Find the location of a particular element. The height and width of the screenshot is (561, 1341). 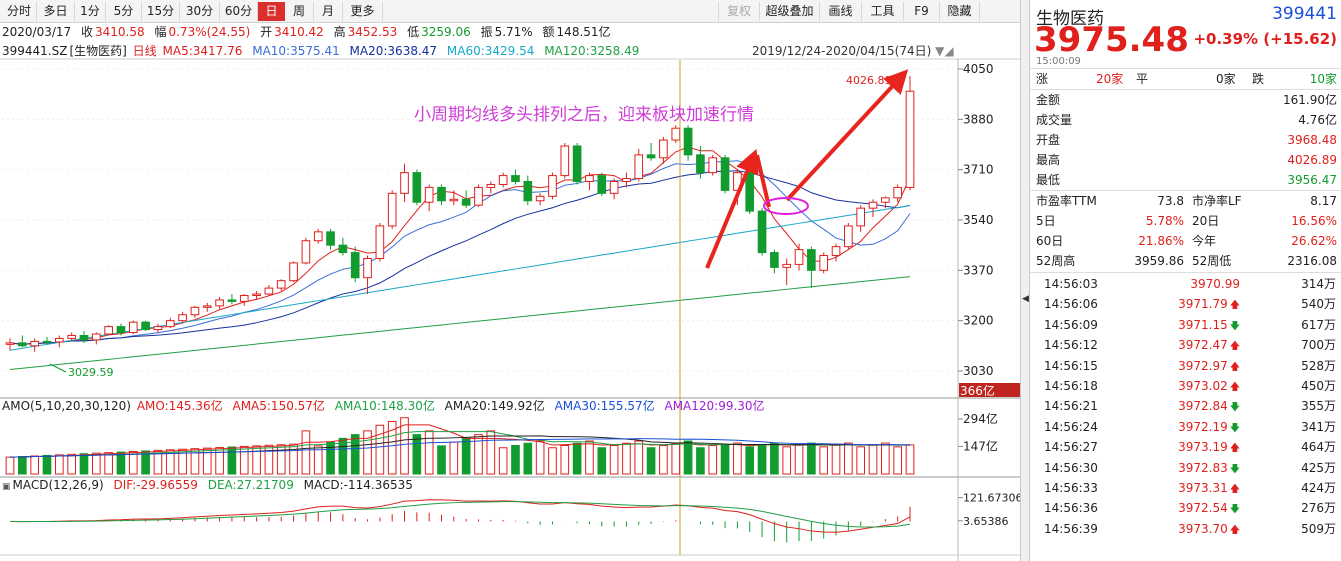

val-value: 73.8 is located at coordinates (1170, 201).